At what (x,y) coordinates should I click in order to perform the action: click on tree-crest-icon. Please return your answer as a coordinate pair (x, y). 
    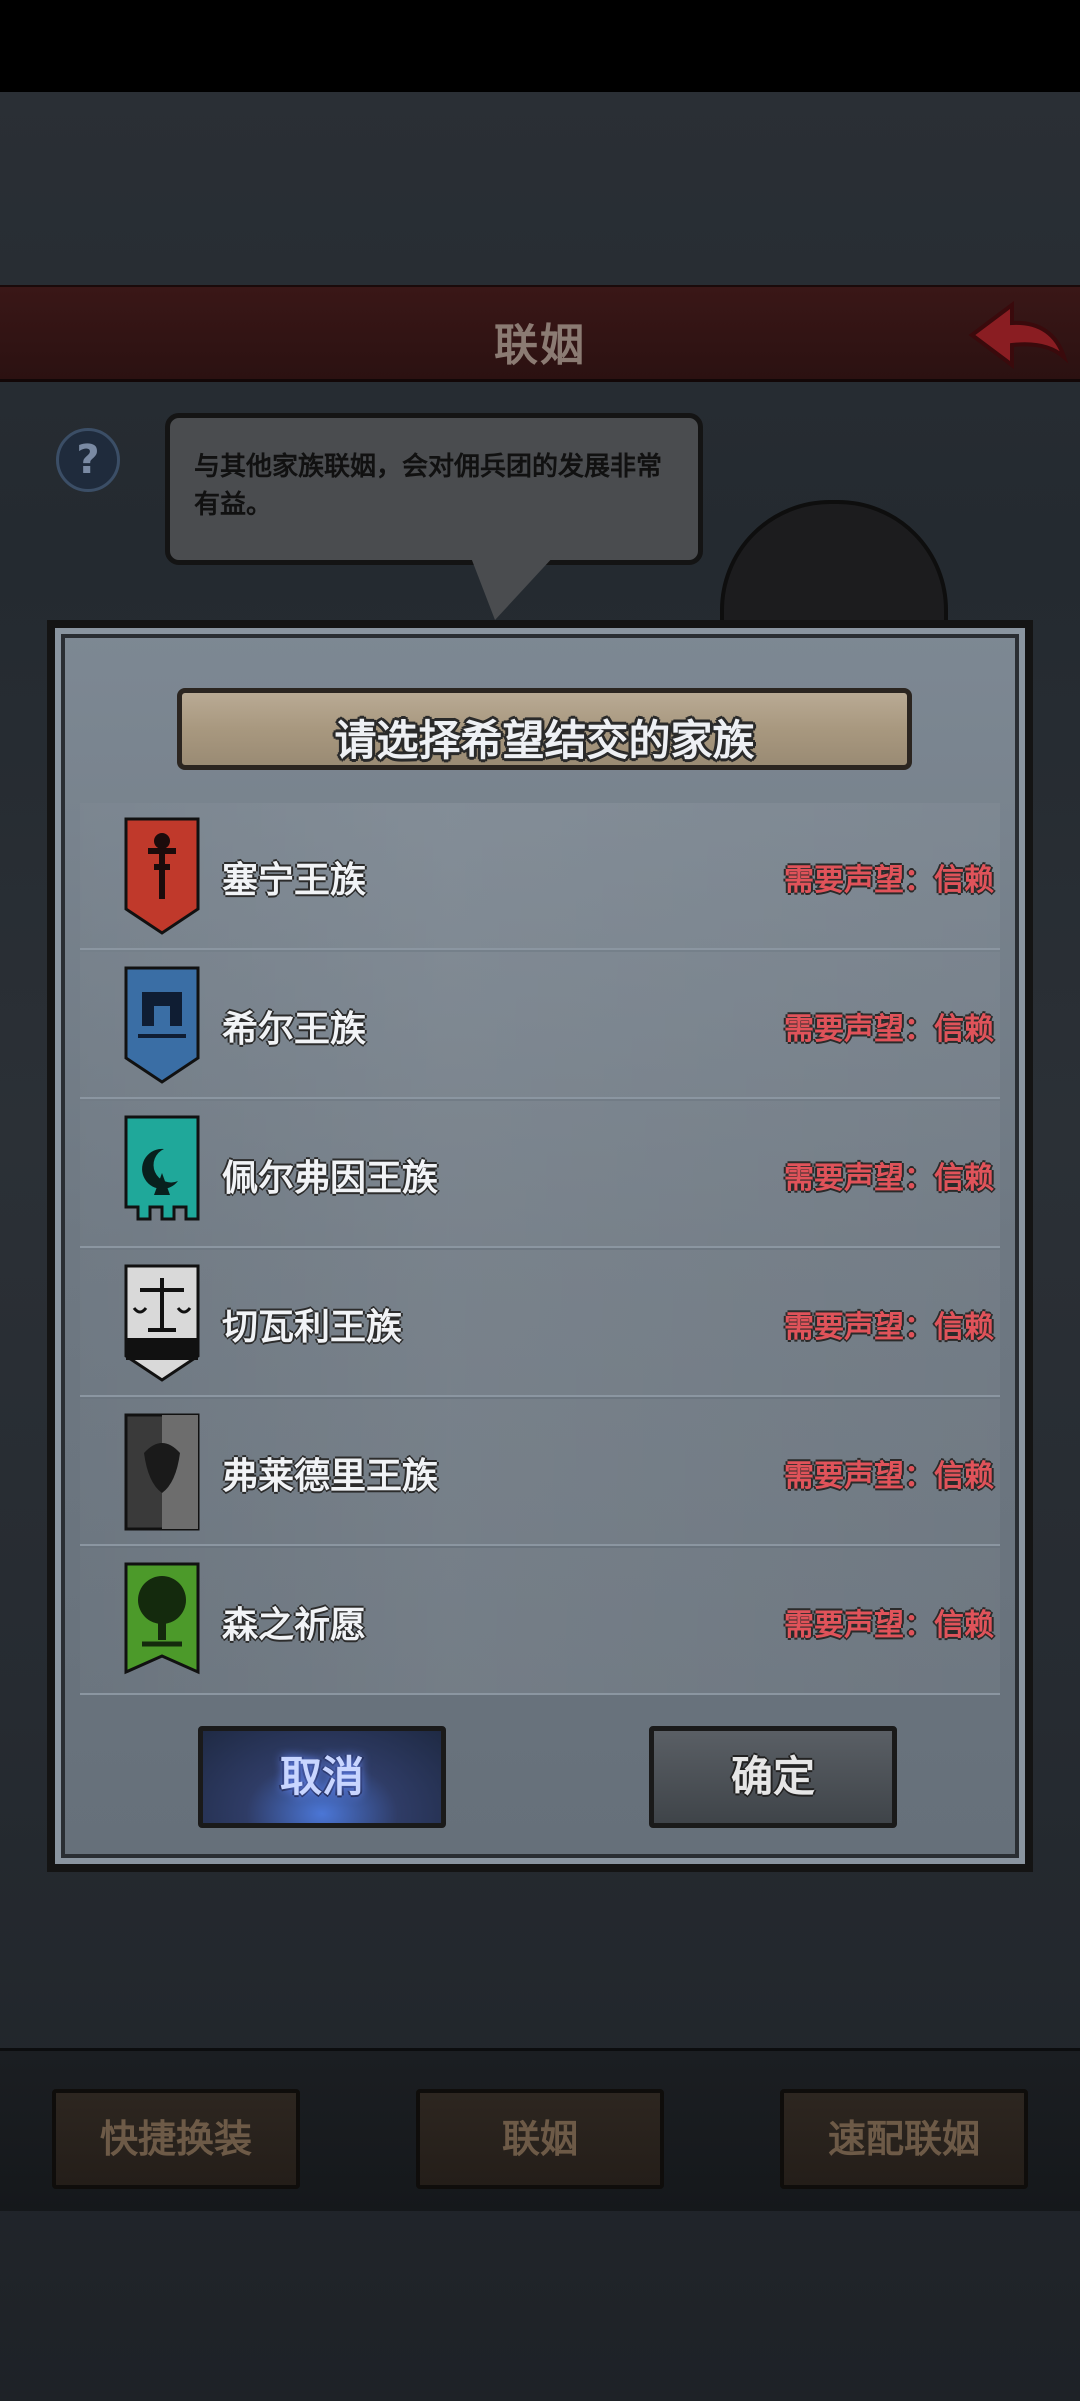
    Looking at the image, I should click on (162, 1618).